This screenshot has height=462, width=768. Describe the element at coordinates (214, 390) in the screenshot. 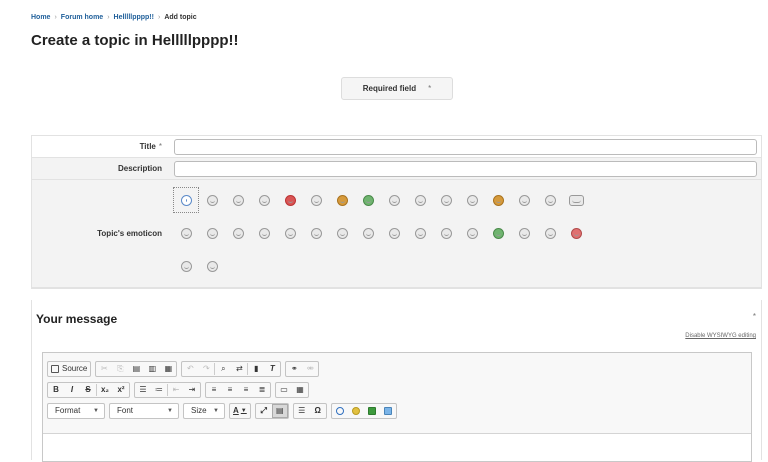

I see `align-left-icon: ≡` at that location.